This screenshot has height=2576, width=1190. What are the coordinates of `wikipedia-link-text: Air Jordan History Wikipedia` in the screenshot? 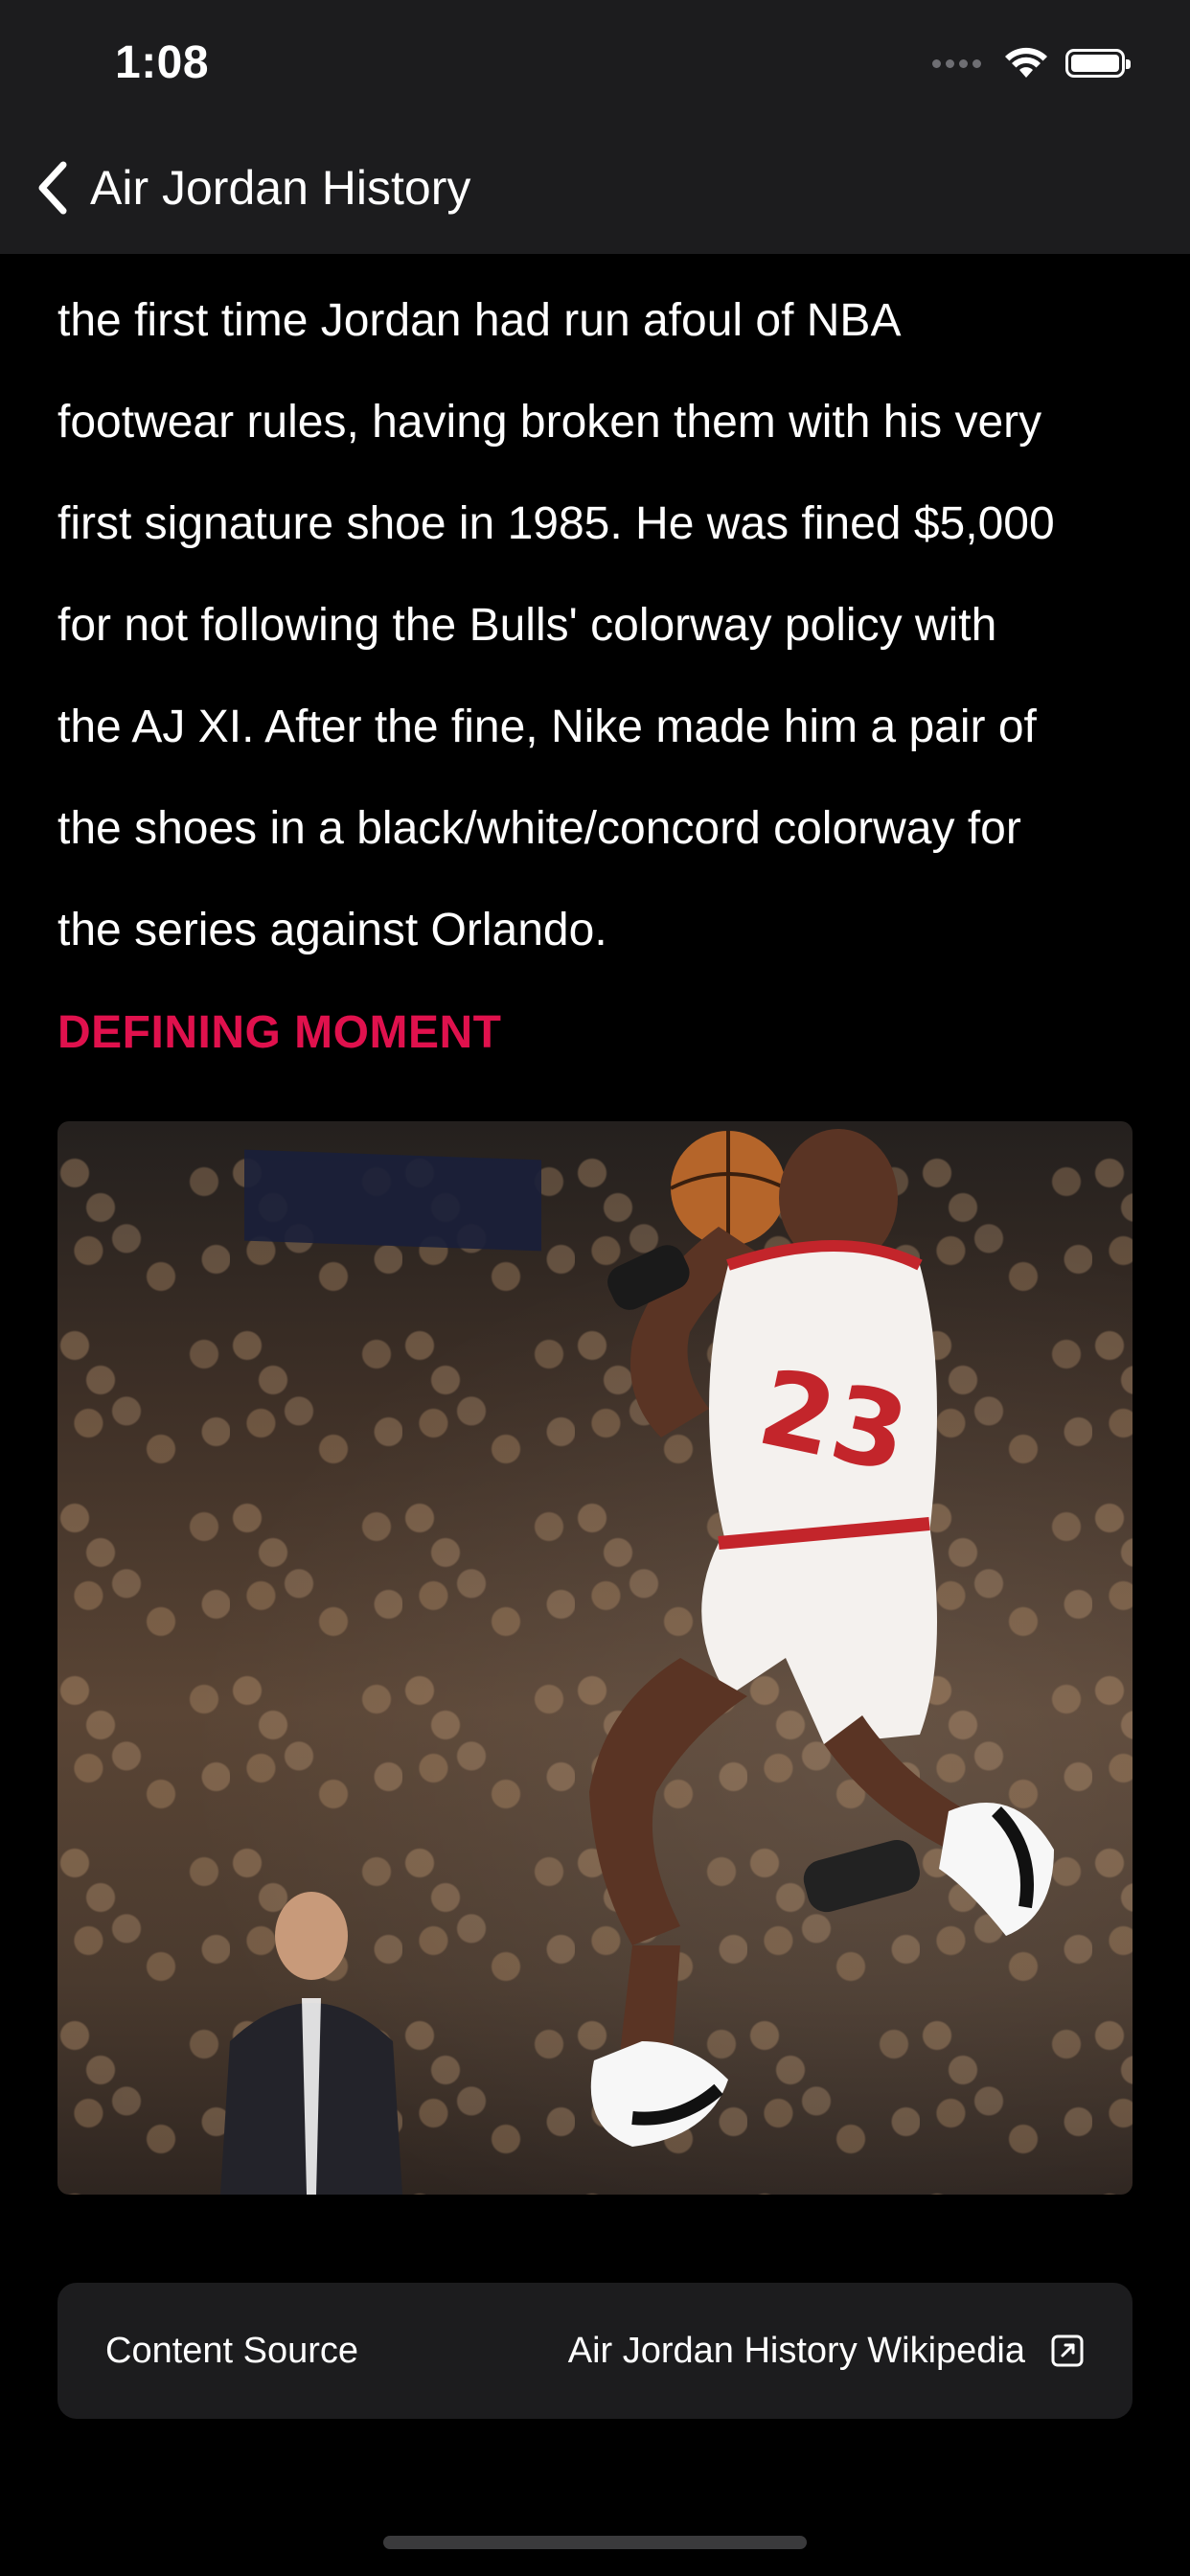 It's located at (796, 2350).